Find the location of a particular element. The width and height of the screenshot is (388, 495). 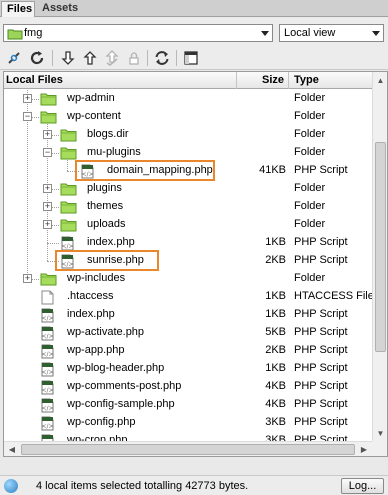

file-name: wp-blog-header.php is located at coordinates (116, 368).